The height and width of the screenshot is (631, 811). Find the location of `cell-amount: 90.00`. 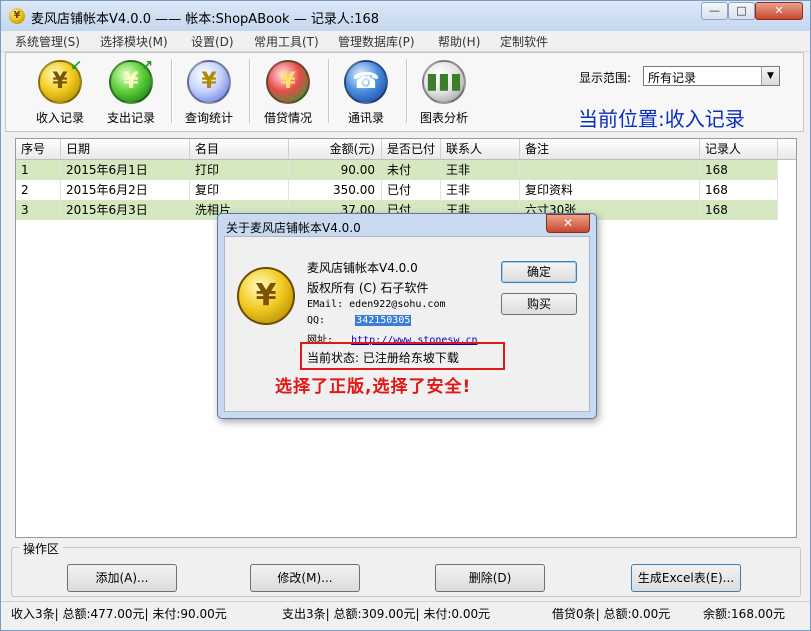

cell-amount: 90.00 is located at coordinates (335, 170).